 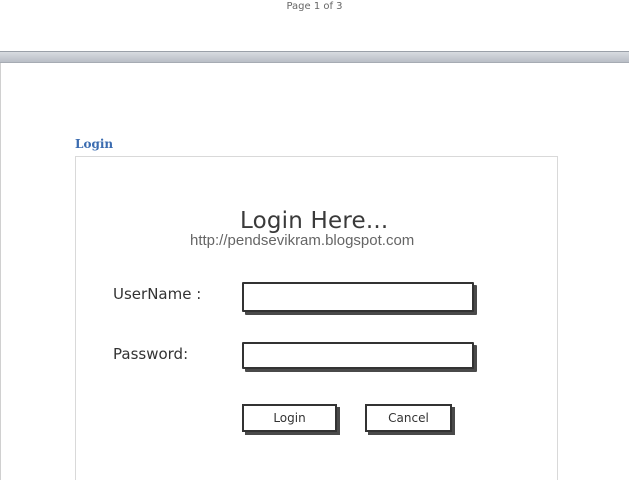 What do you see at coordinates (314, 6) in the screenshot?
I see `page-indicator: Page 1 of 3` at bounding box center [314, 6].